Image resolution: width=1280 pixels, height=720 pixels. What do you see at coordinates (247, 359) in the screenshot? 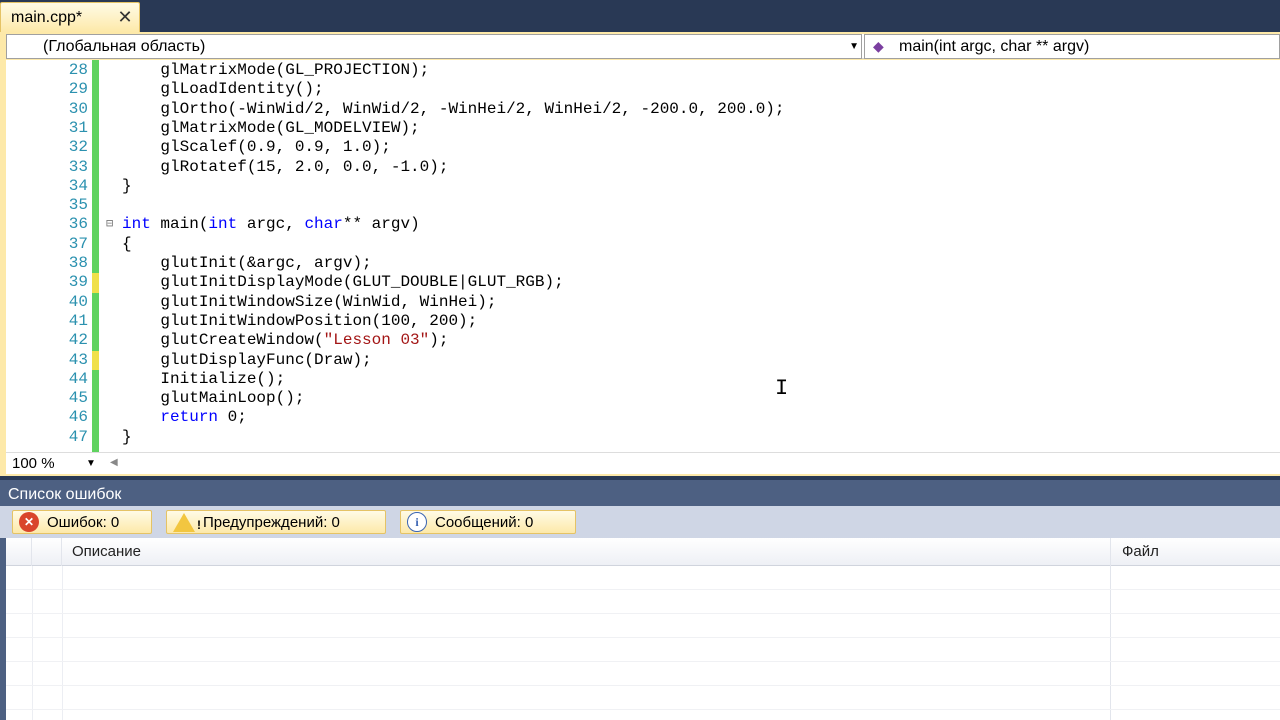
I see `code-text: glutDisplayFunc(Draw);` at bounding box center [247, 359].